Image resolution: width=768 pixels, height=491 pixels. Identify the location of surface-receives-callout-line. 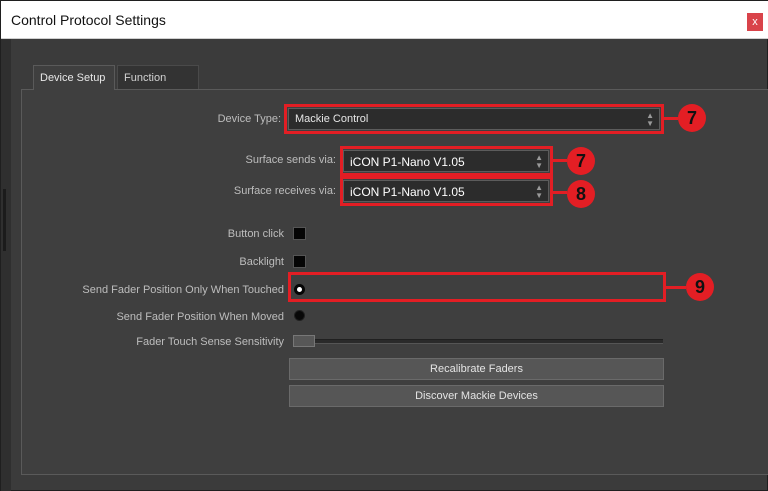
(560, 192).